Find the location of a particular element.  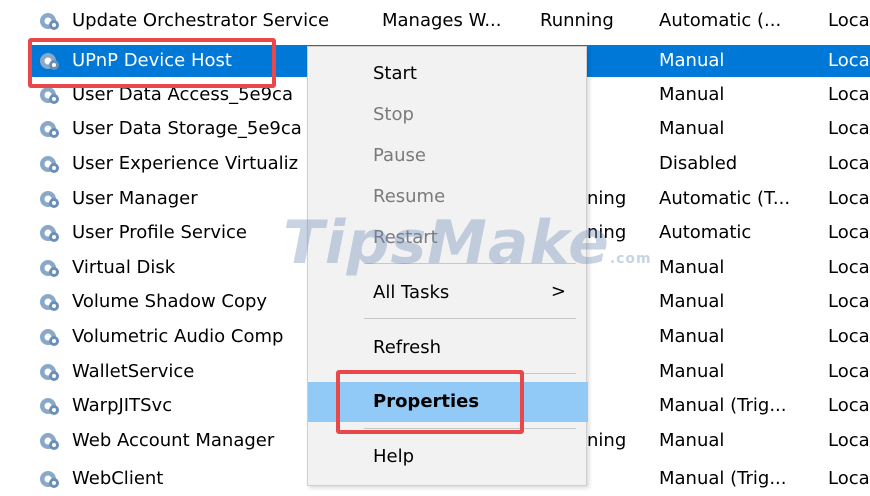

service-name: Virtual Disk is located at coordinates (124, 267).